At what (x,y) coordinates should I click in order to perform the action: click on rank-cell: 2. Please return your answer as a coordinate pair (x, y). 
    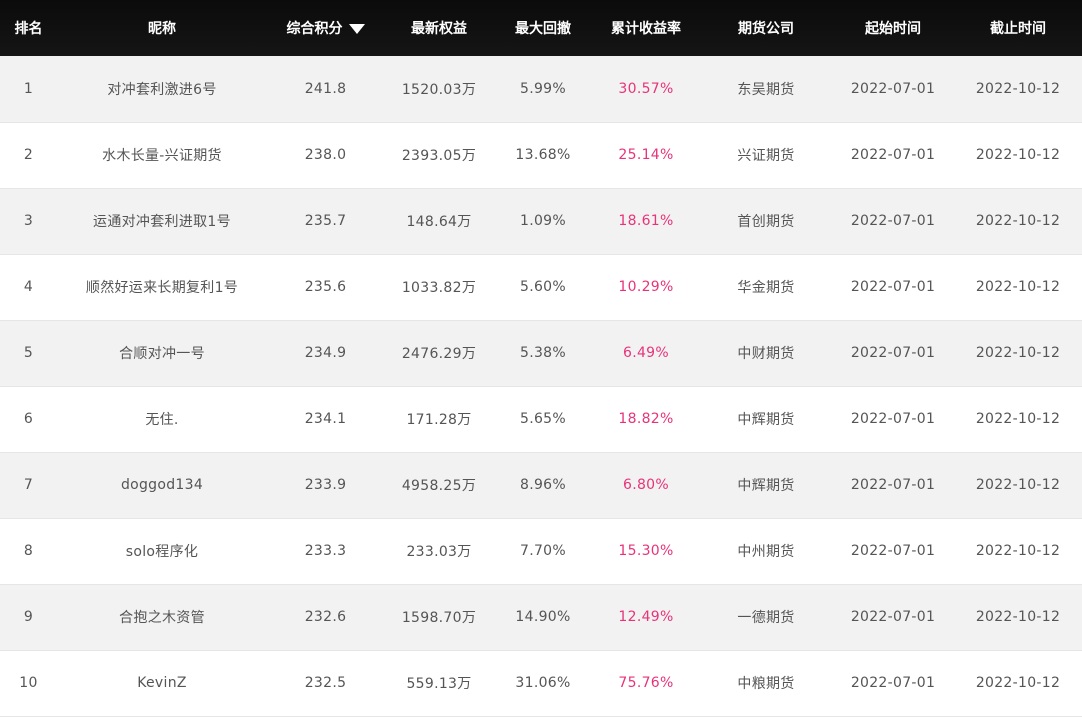
    Looking at the image, I should click on (28, 155).